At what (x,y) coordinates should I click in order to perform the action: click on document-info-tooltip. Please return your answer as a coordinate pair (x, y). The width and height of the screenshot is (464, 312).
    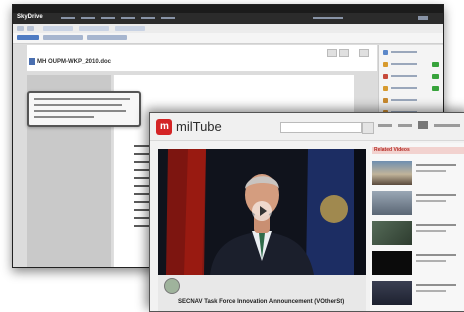
    Looking at the image, I should click on (84, 109).